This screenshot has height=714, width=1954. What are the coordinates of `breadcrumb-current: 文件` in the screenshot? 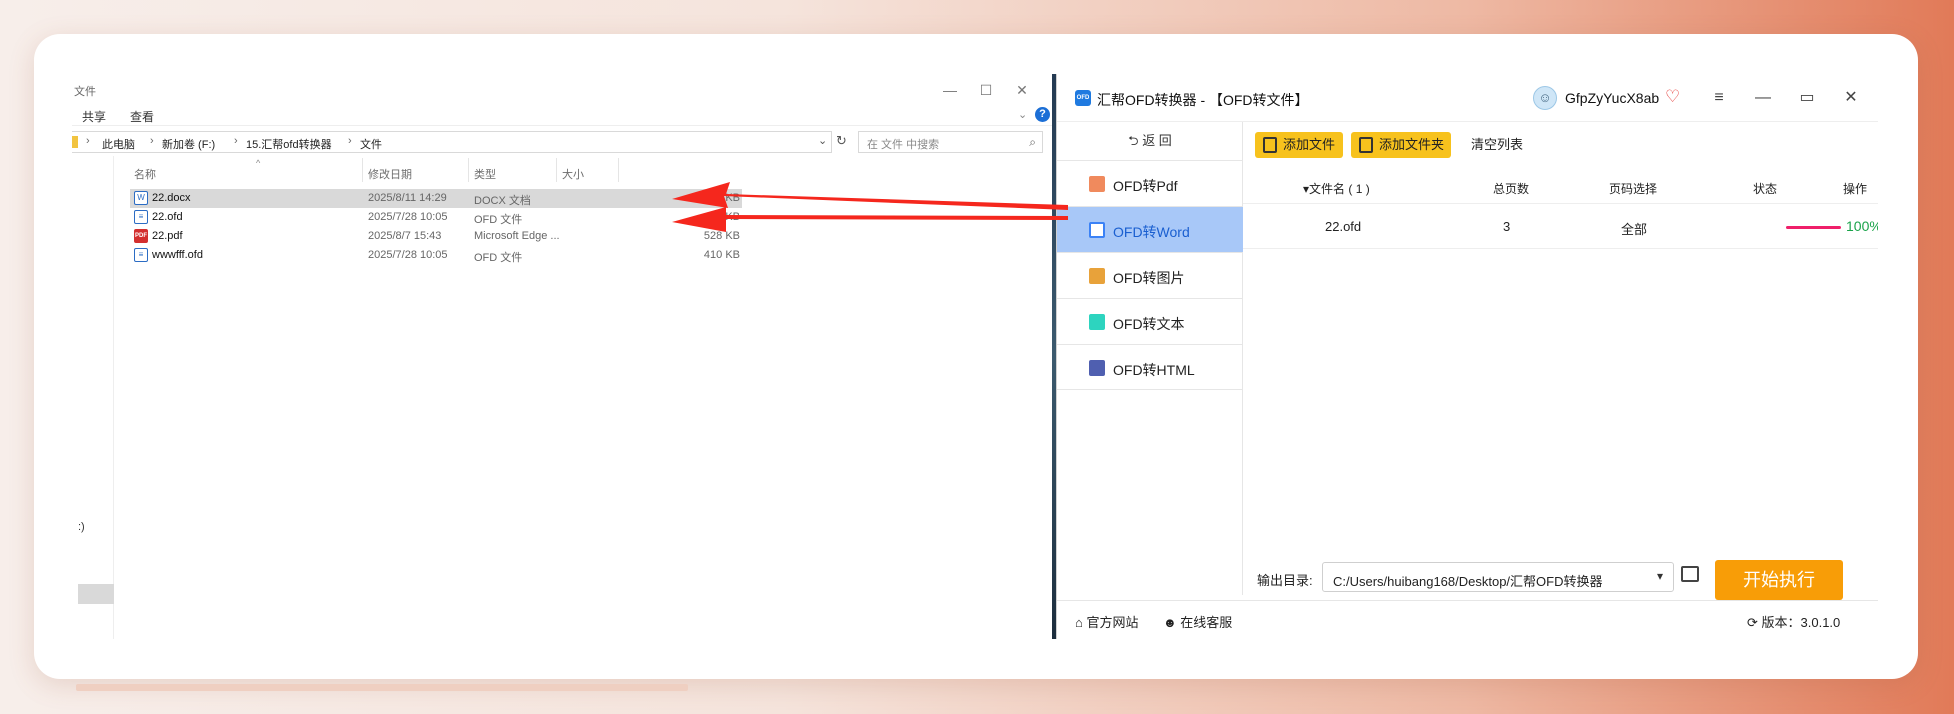 It's located at (371, 144).